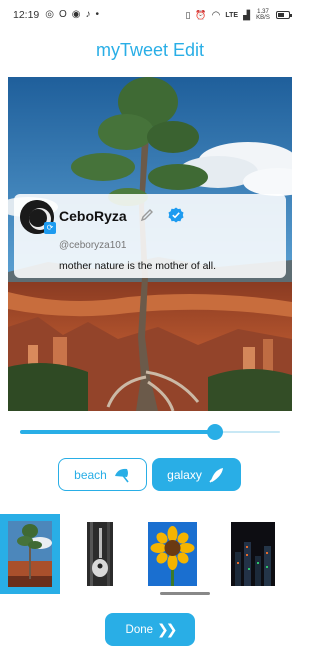  I want to click on battery-icon, so click(284, 15).